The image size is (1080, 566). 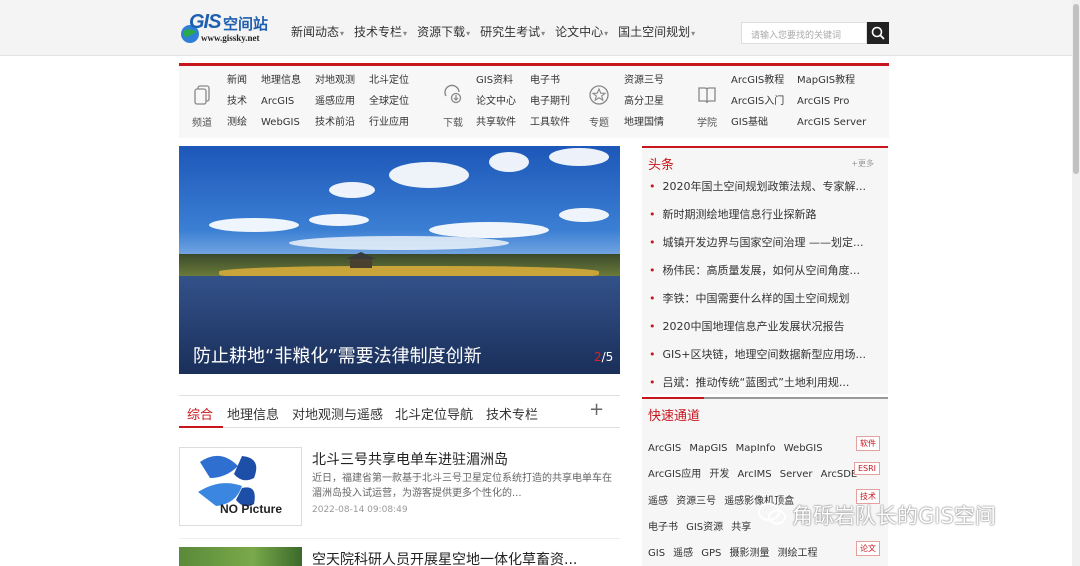 I want to click on channel-link: ArcGIS Pro, so click(x=831, y=102).